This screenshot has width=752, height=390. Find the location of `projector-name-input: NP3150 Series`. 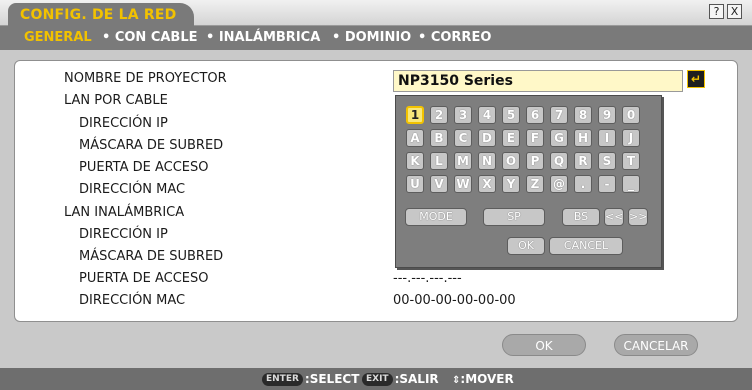

projector-name-input: NP3150 Series is located at coordinates (538, 81).